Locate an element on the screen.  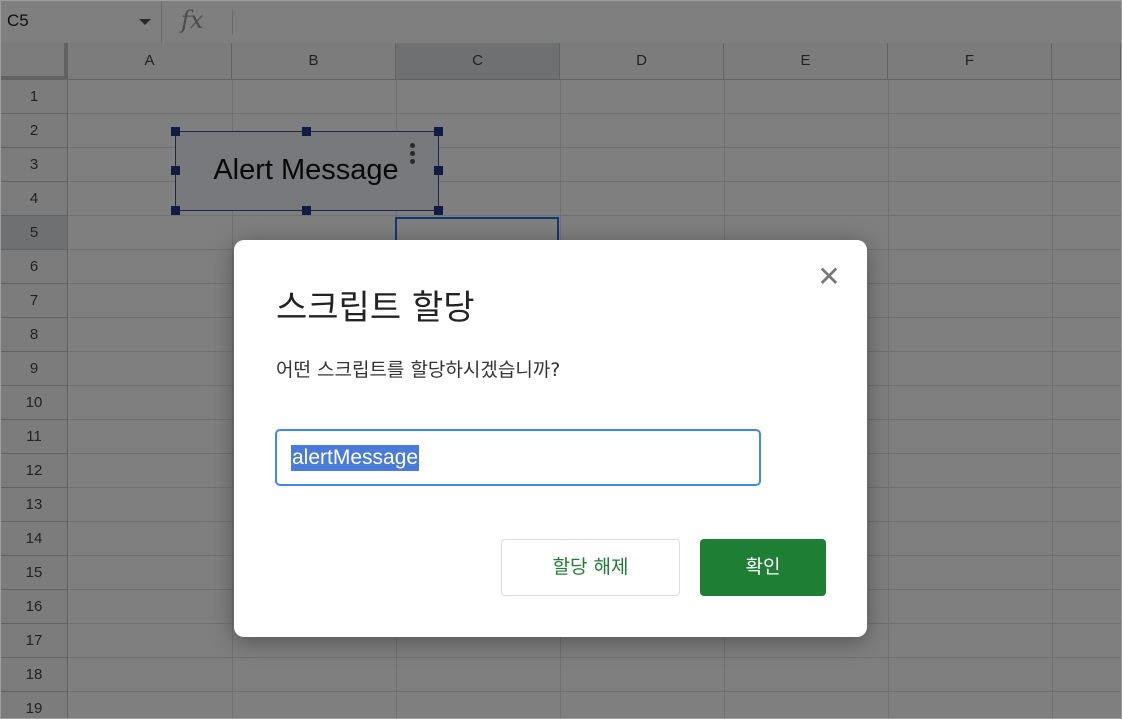
dialog-title: 스크립트 할당 is located at coordinates (375, 308).